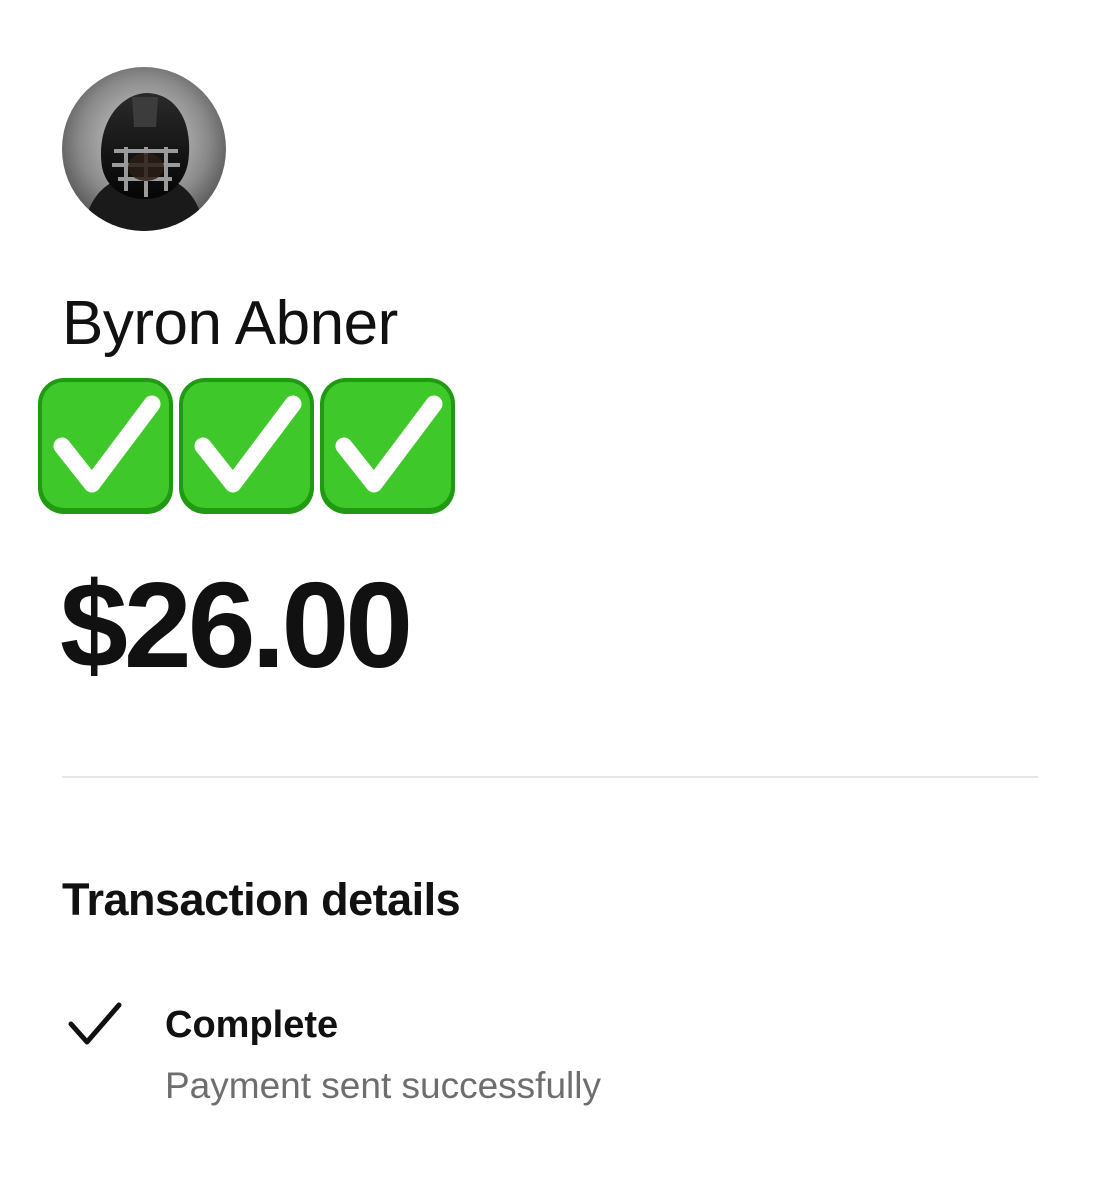 Image resolution: width=1099 pixels, height=1200 pixels. What do you see at coordinates (230, 323) in the screenshot?
I see `recipient-name: Byron Abner` at bounding box center [230, 323].